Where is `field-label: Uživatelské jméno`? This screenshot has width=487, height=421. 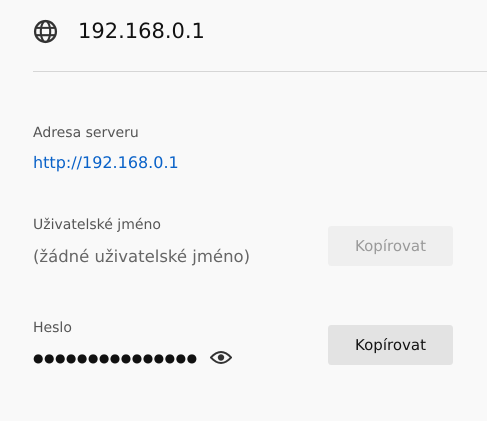
field-label: Uživatelské jméno is located at coordinates (97, 225).